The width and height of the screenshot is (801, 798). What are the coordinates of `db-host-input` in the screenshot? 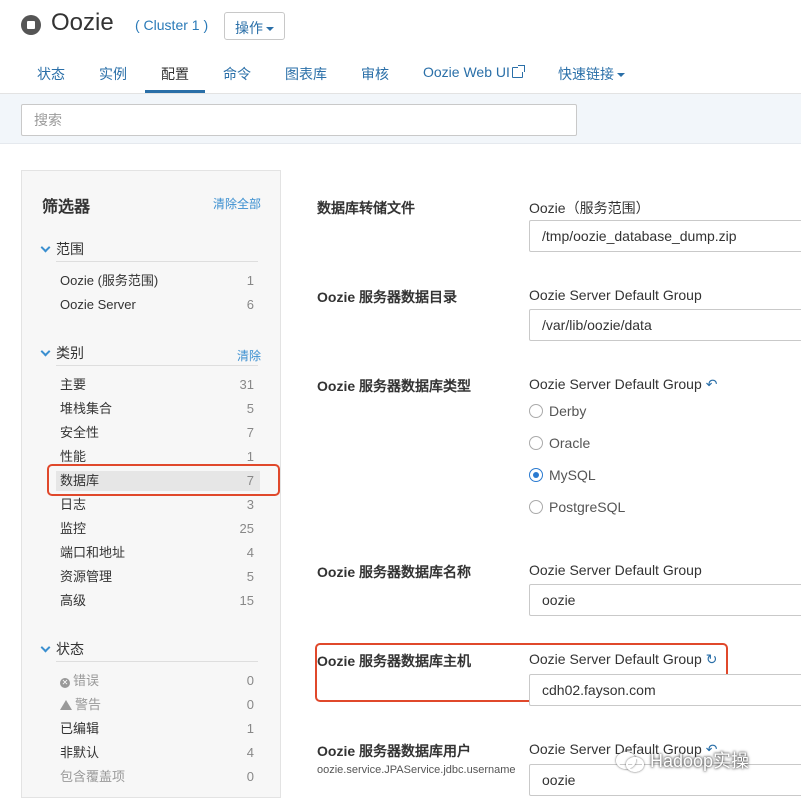 It's located at (665, 690).